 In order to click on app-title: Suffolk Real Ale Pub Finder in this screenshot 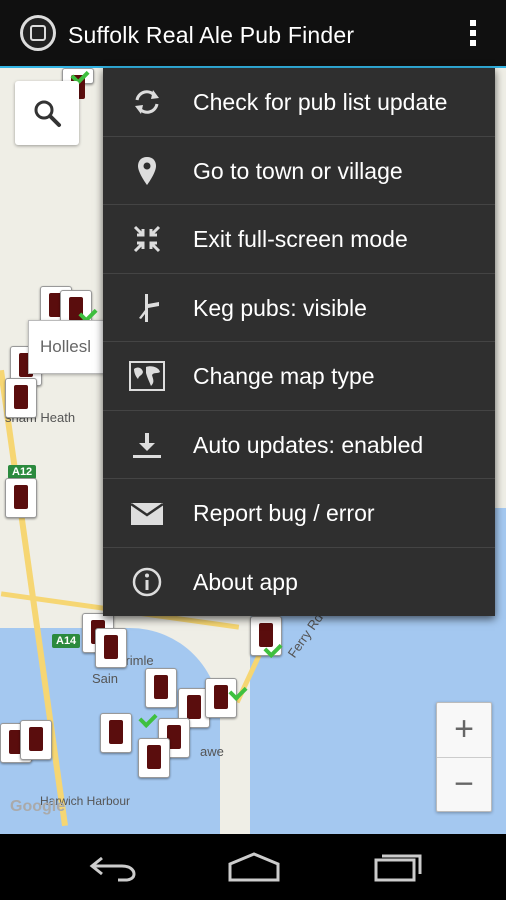, I will do `click(211, 35)`.